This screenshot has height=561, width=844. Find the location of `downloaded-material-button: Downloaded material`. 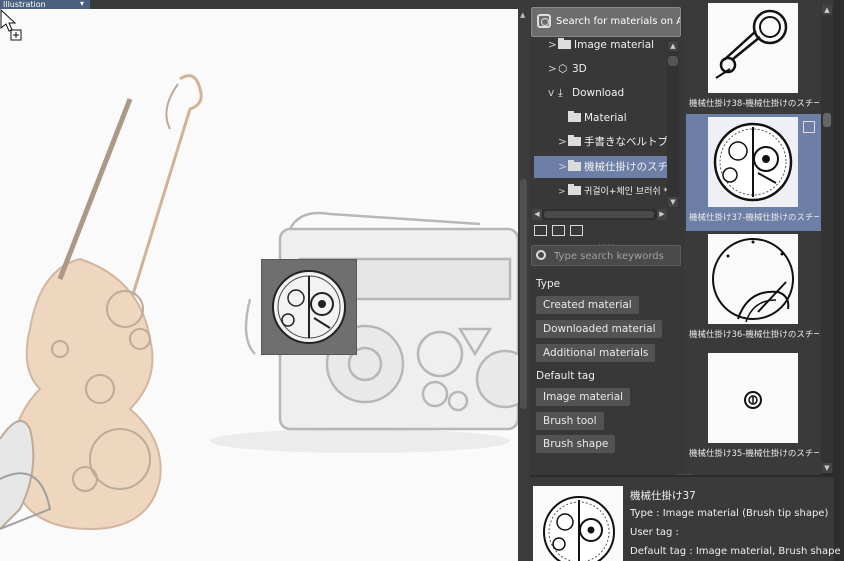

downloaded-material-button: Downloaded material is located at coordinates (599, 329).